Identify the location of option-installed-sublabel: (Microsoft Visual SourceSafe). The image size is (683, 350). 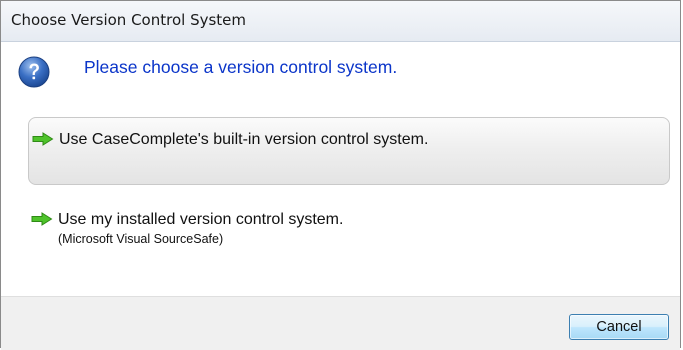
(141, 239).